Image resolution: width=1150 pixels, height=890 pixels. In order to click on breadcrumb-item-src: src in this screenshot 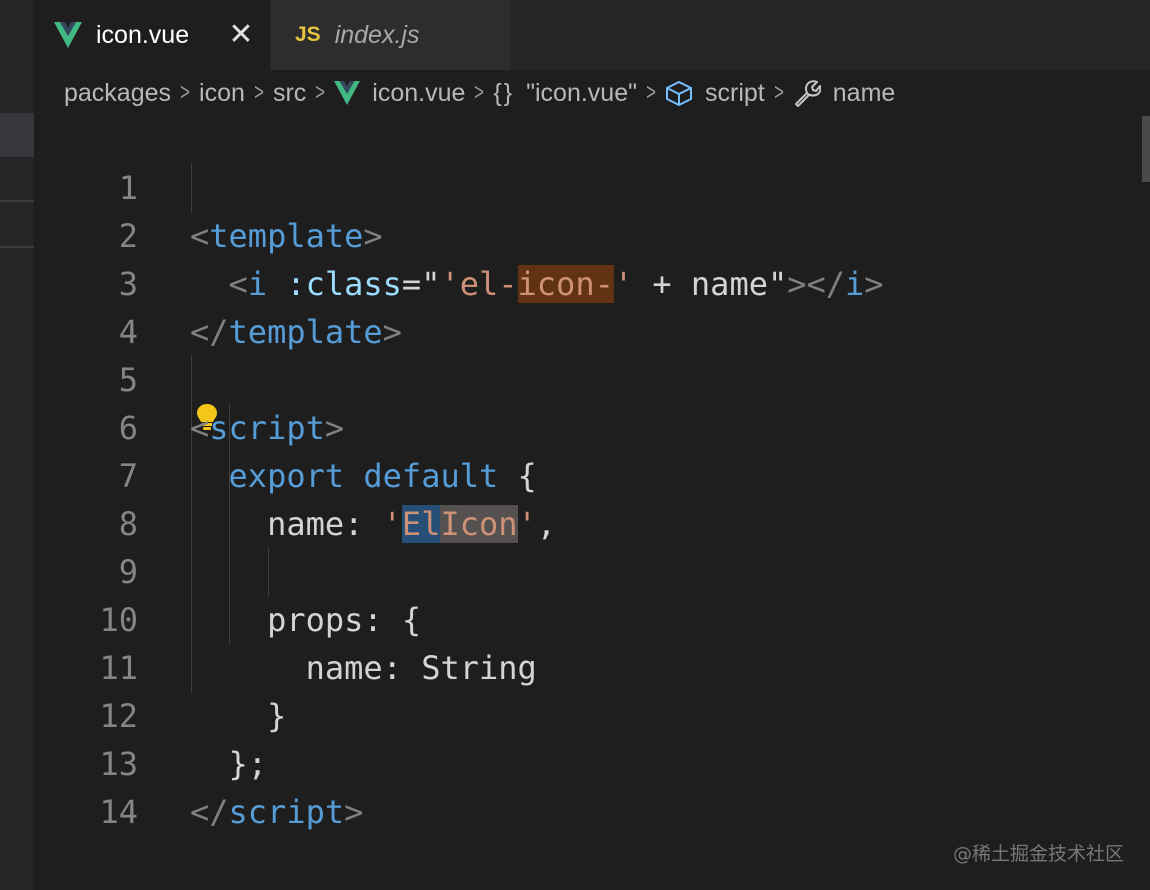, I will do `click(289, 93)`.